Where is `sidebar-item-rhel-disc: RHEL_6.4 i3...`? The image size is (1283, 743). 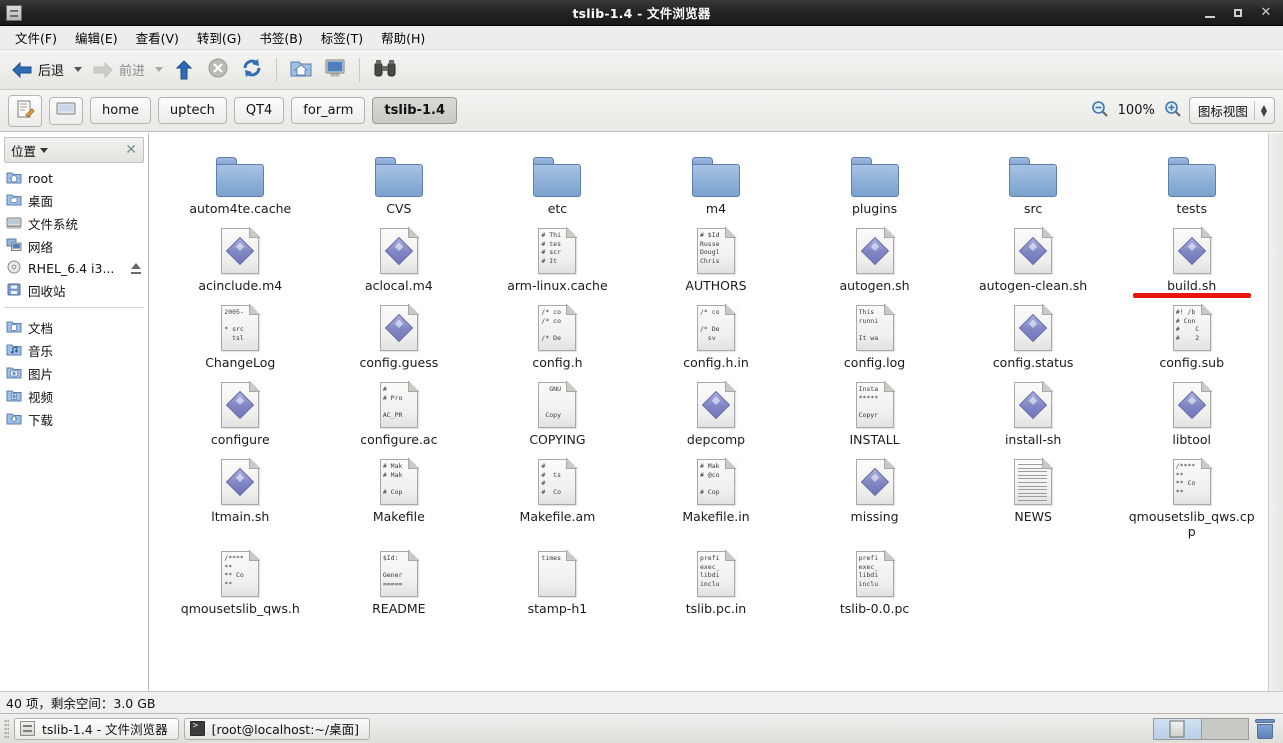 sidebar-item-rhel-disc: RHEL_6.4 i3... is located at coordinates (74, 268).